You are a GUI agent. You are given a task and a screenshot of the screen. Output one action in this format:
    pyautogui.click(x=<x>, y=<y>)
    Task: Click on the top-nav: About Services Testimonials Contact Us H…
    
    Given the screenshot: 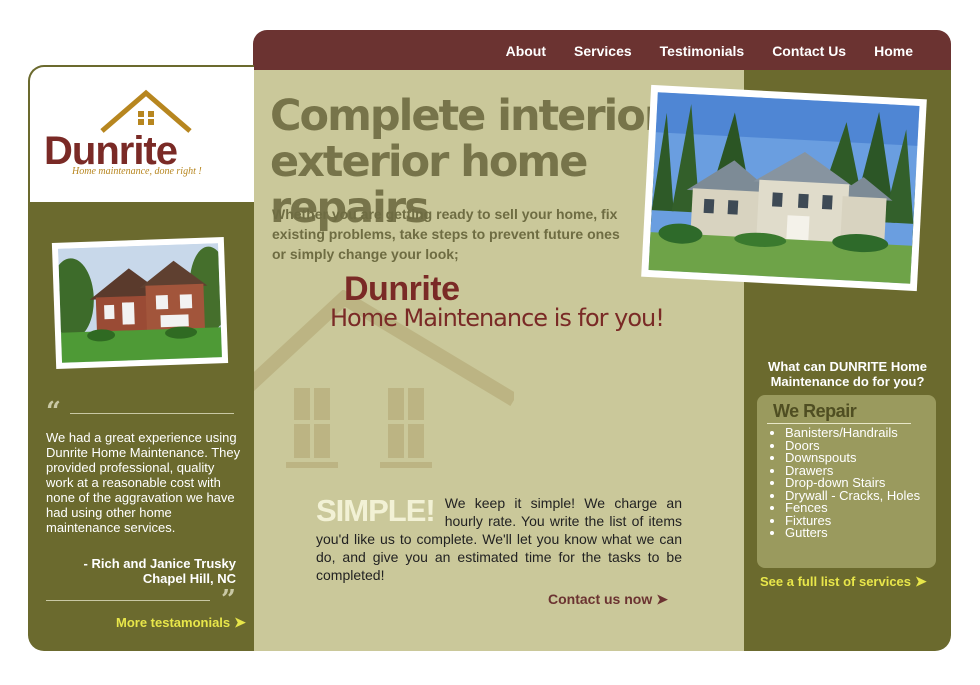 What is the action you would take?
    pyautogui.click(x=602, y=50)
    